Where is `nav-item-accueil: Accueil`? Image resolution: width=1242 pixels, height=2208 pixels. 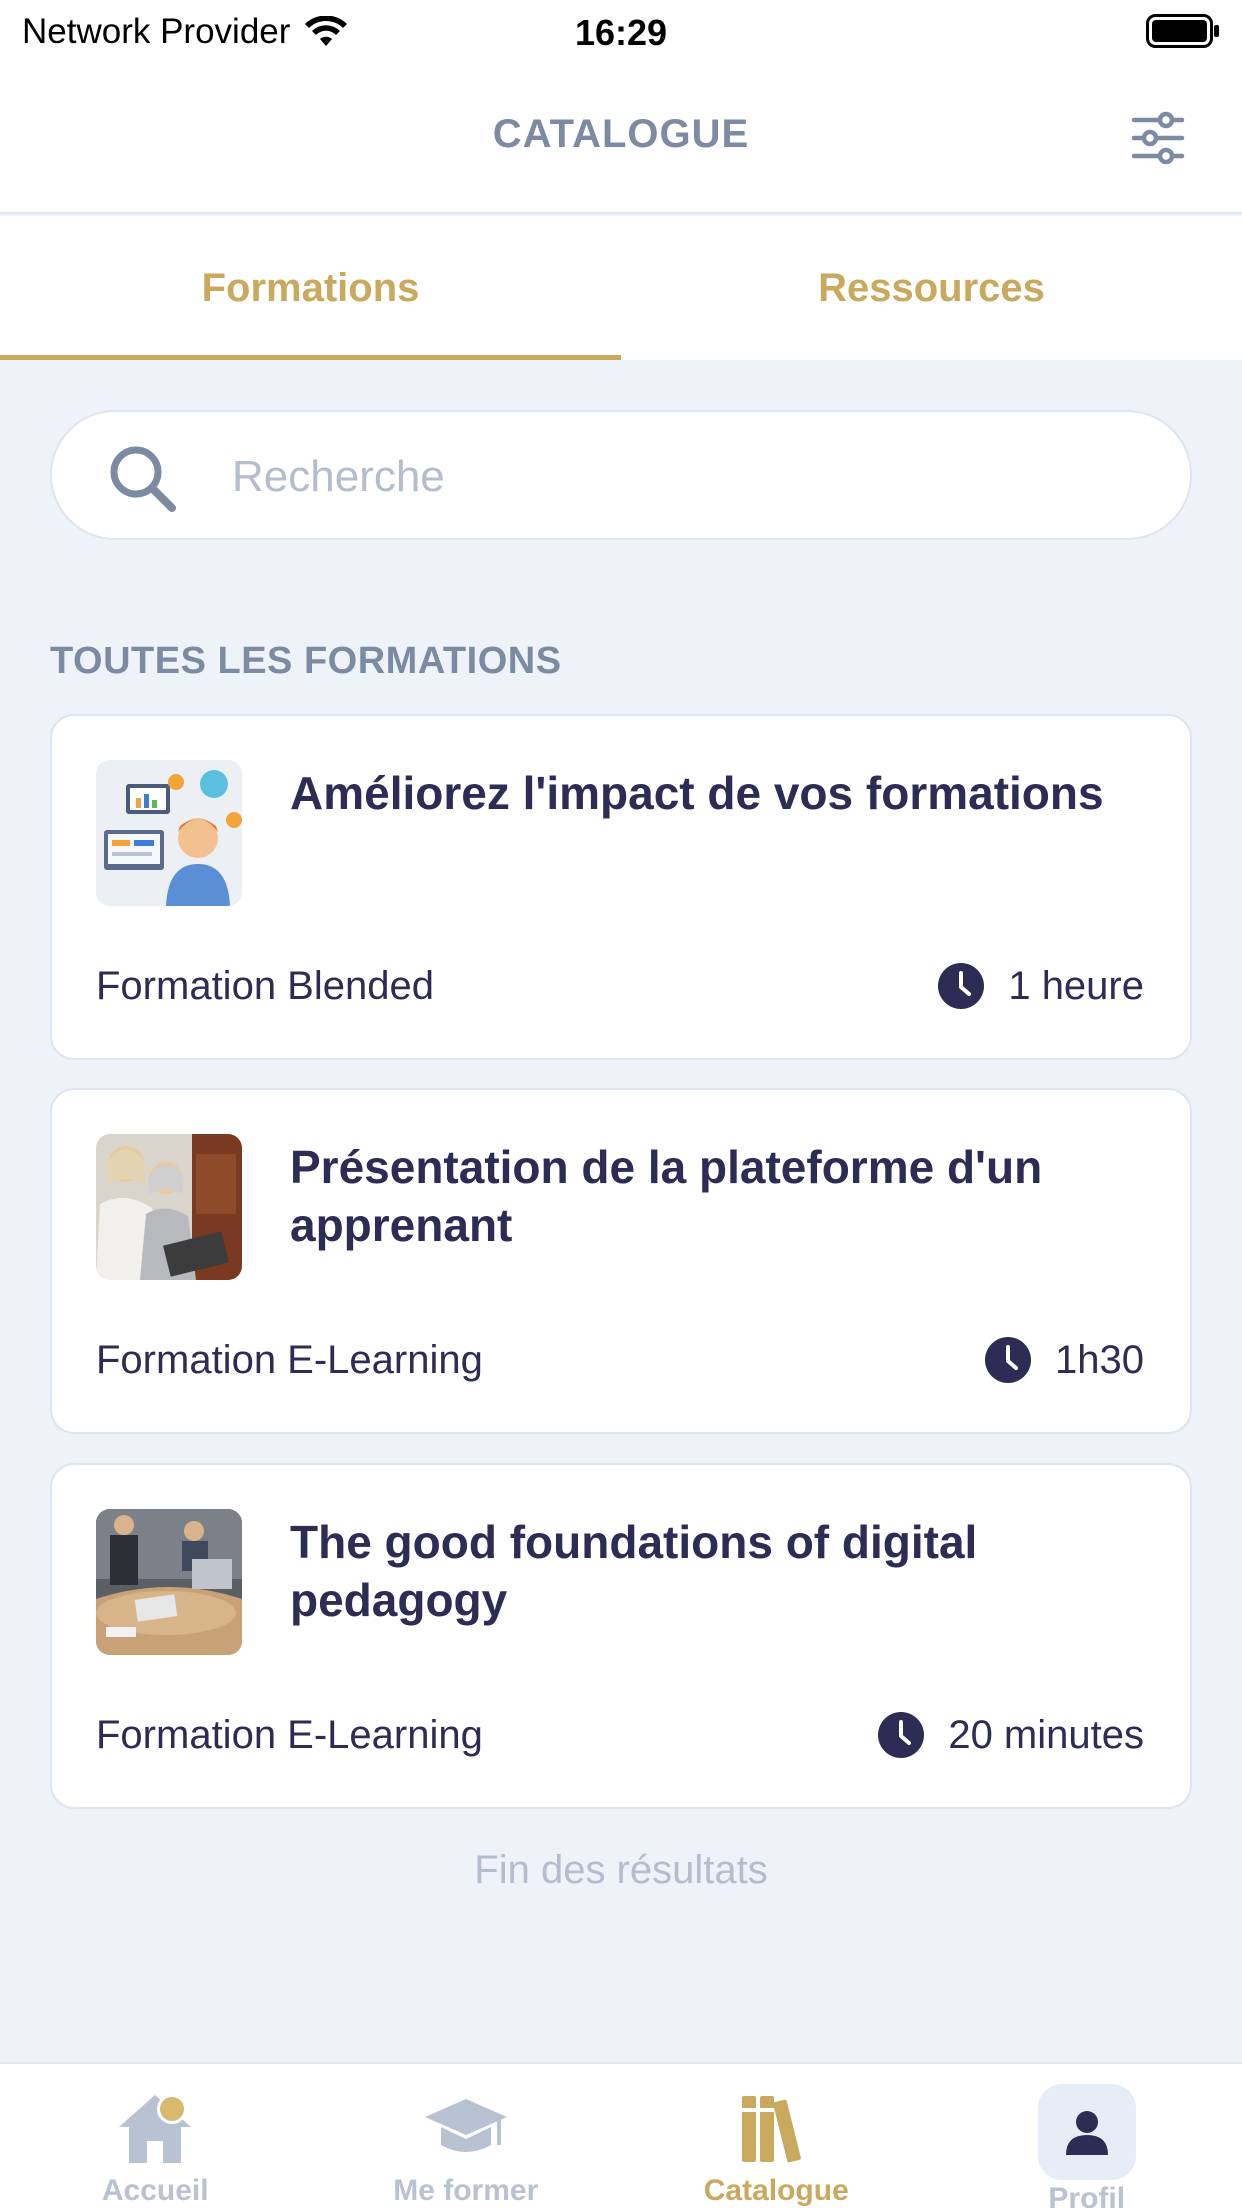
nav-item-accueil: Accueil is located at coordinates (155, 2136).